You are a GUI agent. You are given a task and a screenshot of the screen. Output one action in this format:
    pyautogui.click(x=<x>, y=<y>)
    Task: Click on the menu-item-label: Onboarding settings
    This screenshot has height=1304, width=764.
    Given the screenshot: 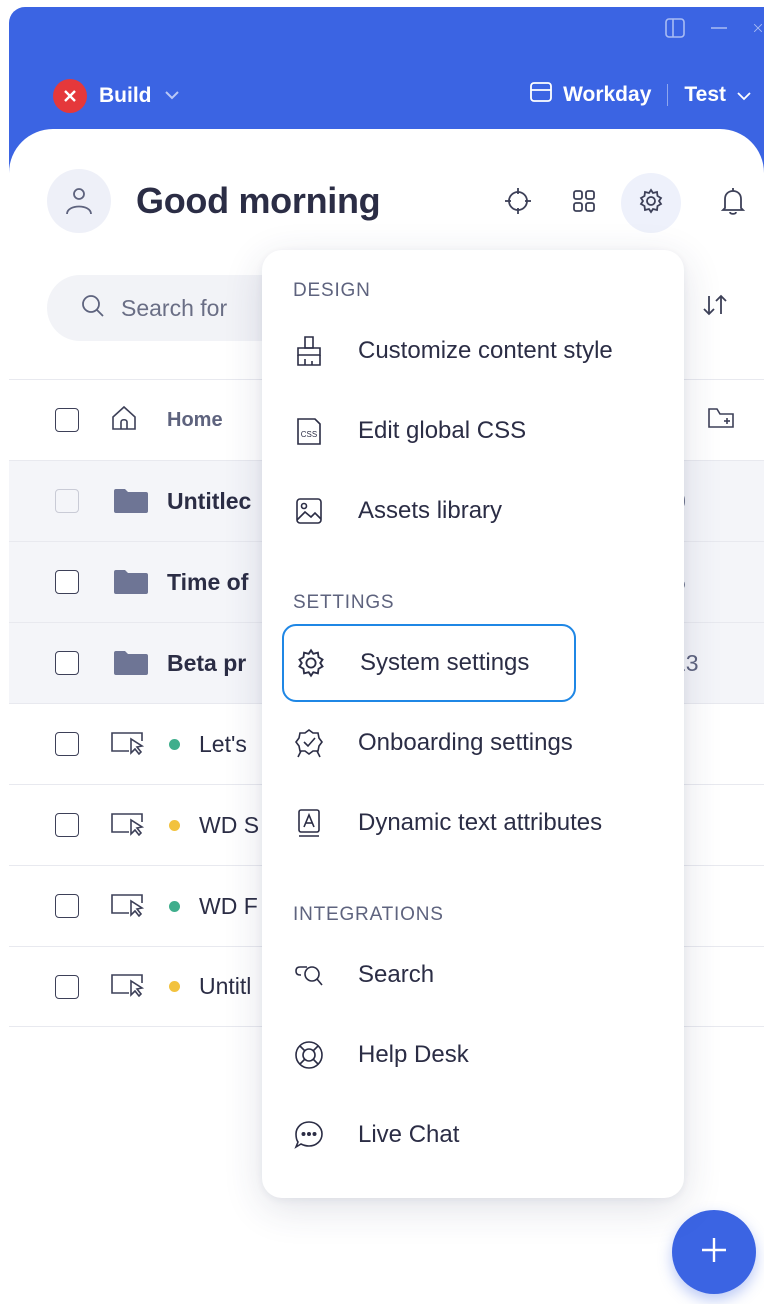 What is the action you would take?
    pyautogui.click(x=465, y=742)
    